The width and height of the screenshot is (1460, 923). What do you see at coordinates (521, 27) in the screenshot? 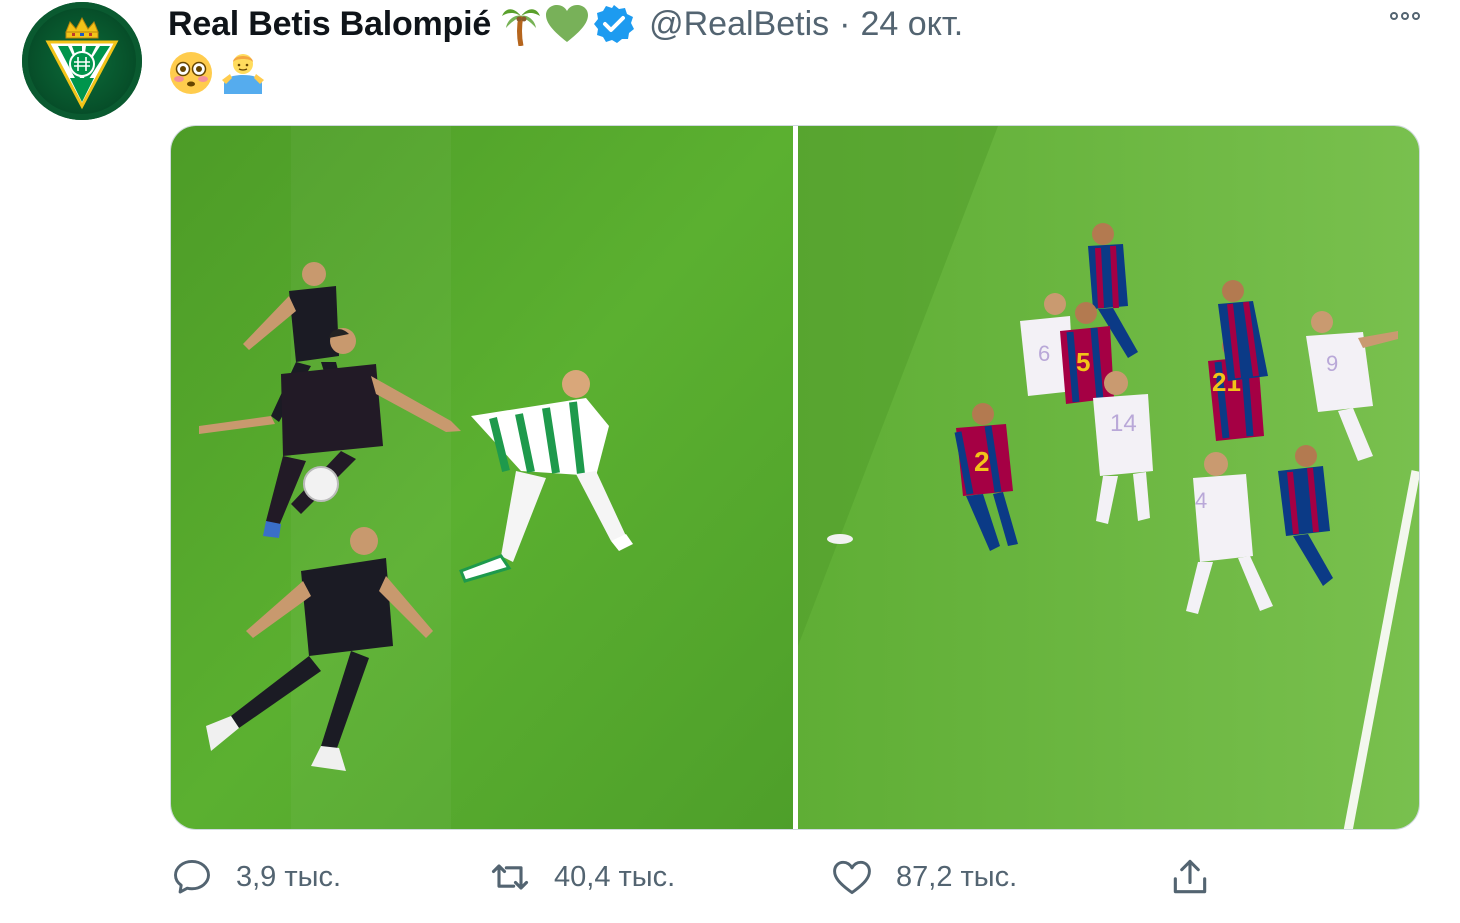
I see `palm-tree-icon` at bounding box center [521, 27].